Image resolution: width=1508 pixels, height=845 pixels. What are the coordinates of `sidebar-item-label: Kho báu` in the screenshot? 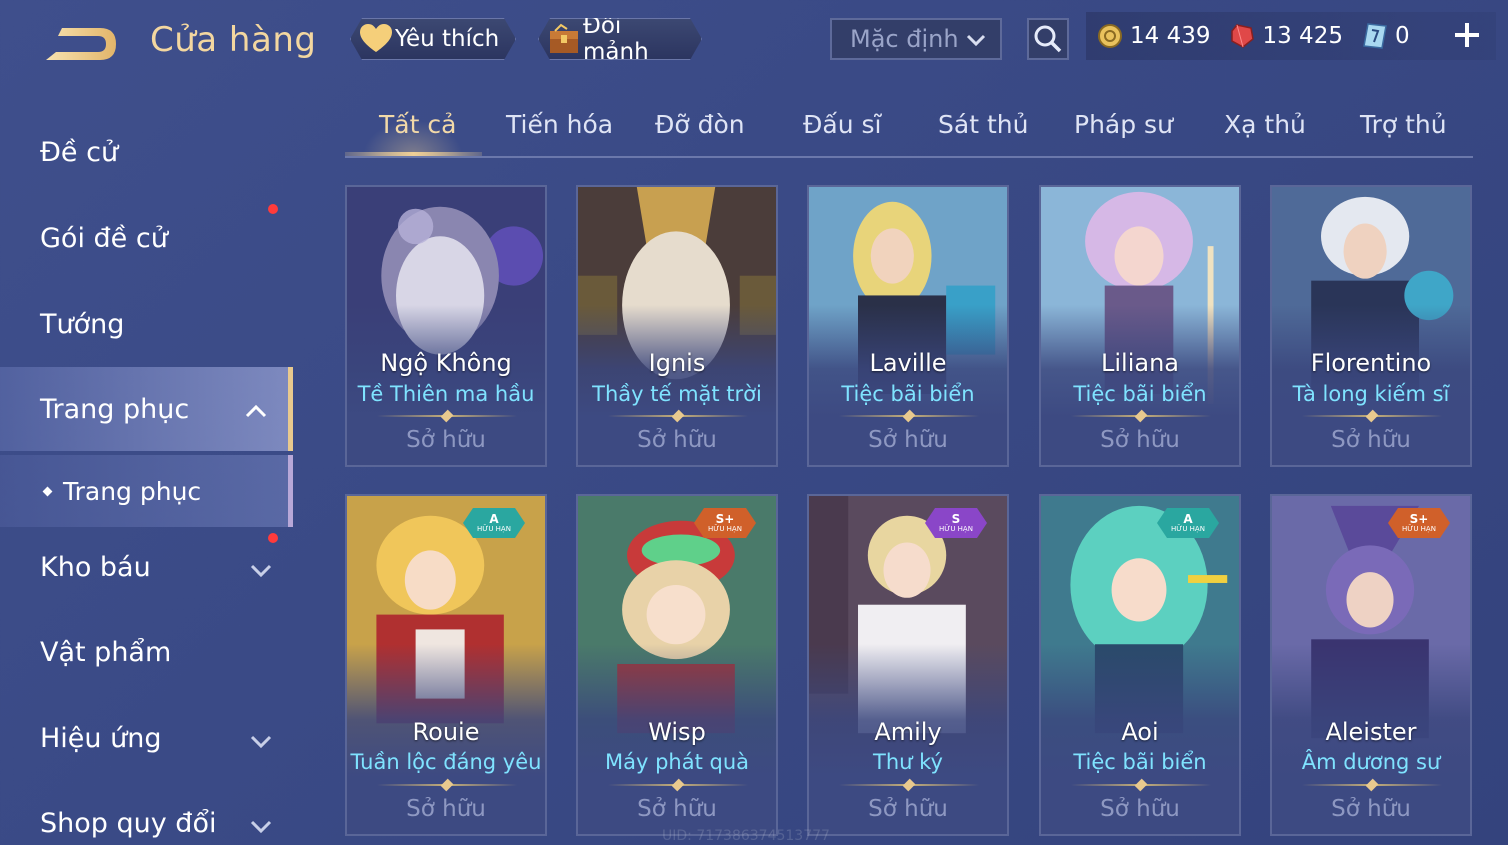 It's located at (95, 567).